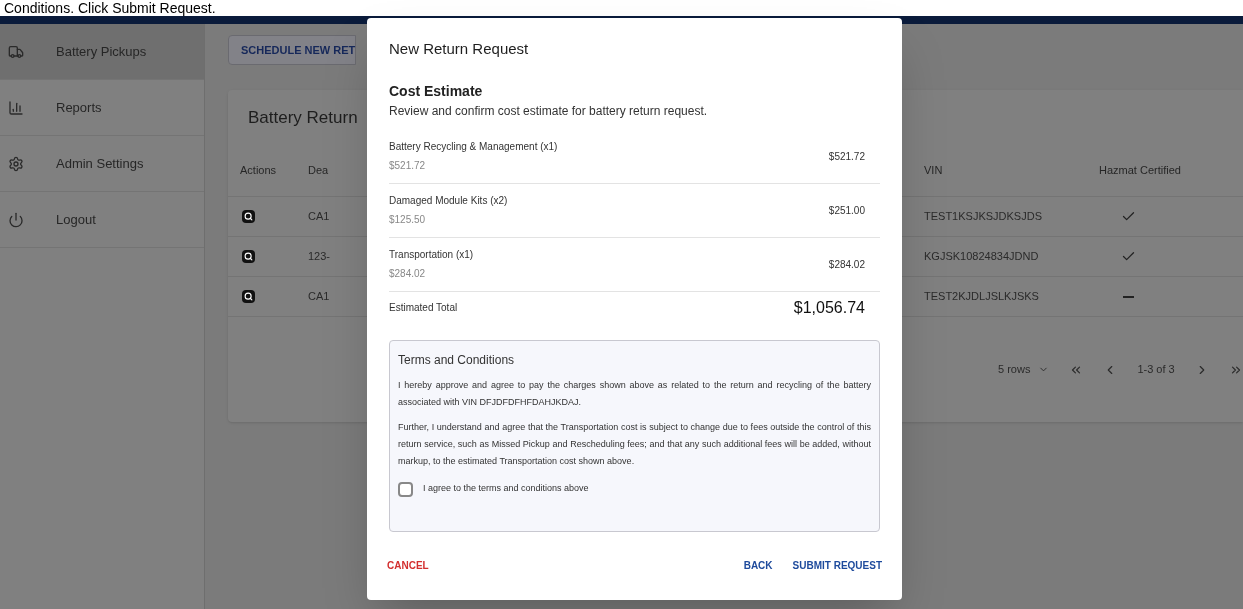  Describe the element at coordinates (457, 360) in the screenshot. I see `terms-title: Terms and Conditions` at that location.